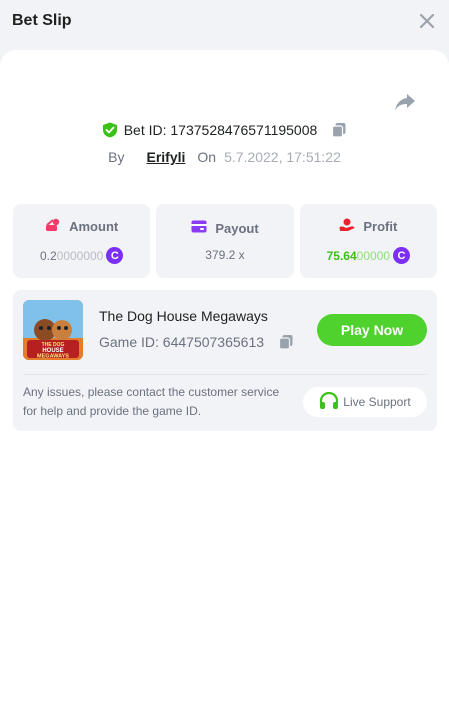  Describe the element at coordinates (207, 157) in the screenshot. I see `on-label: On` at that location.